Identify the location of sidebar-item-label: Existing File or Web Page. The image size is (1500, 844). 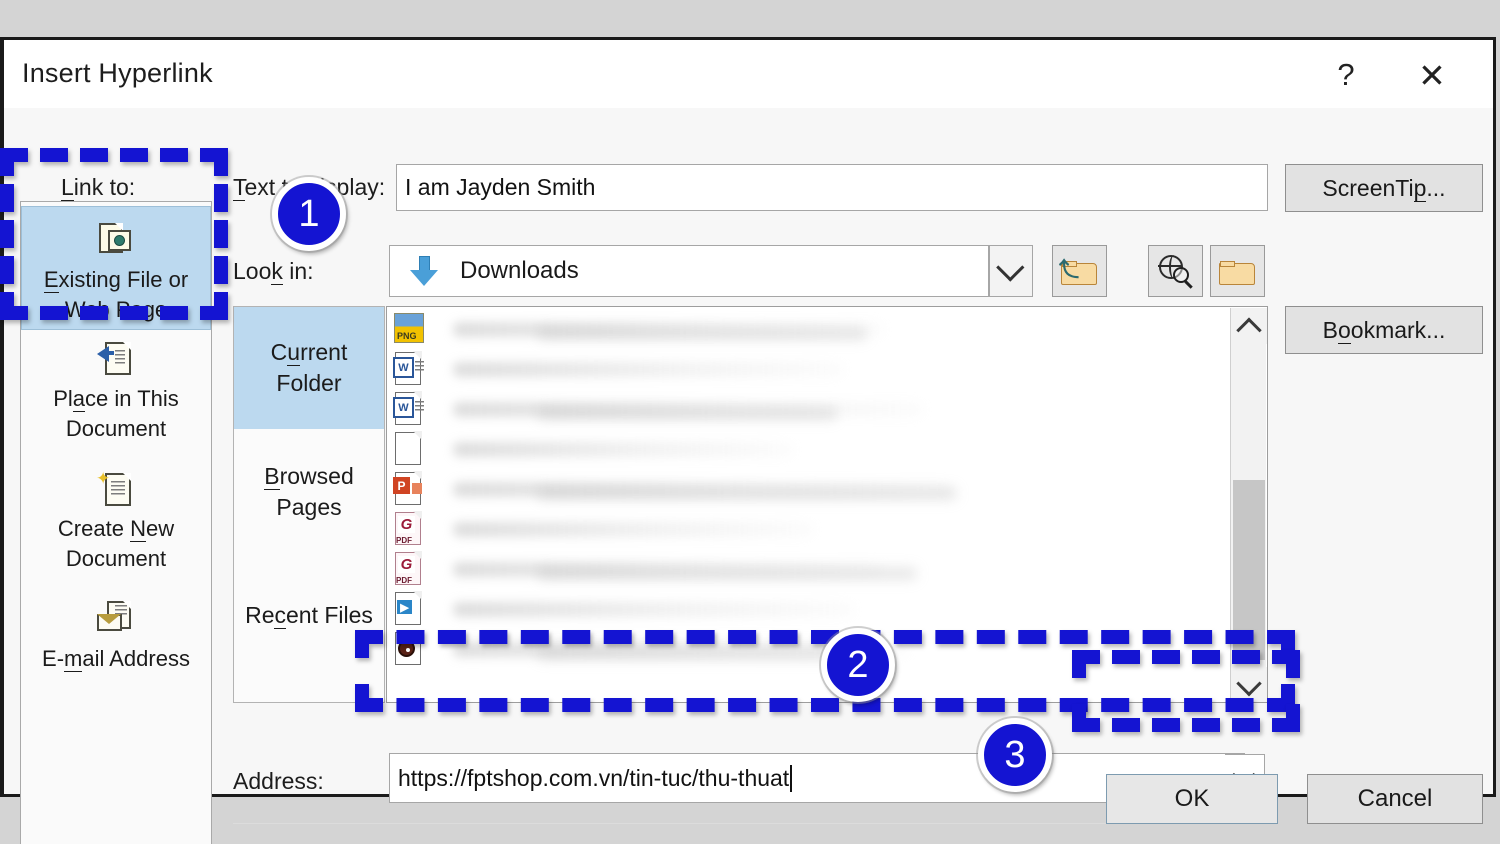
(116, 294).